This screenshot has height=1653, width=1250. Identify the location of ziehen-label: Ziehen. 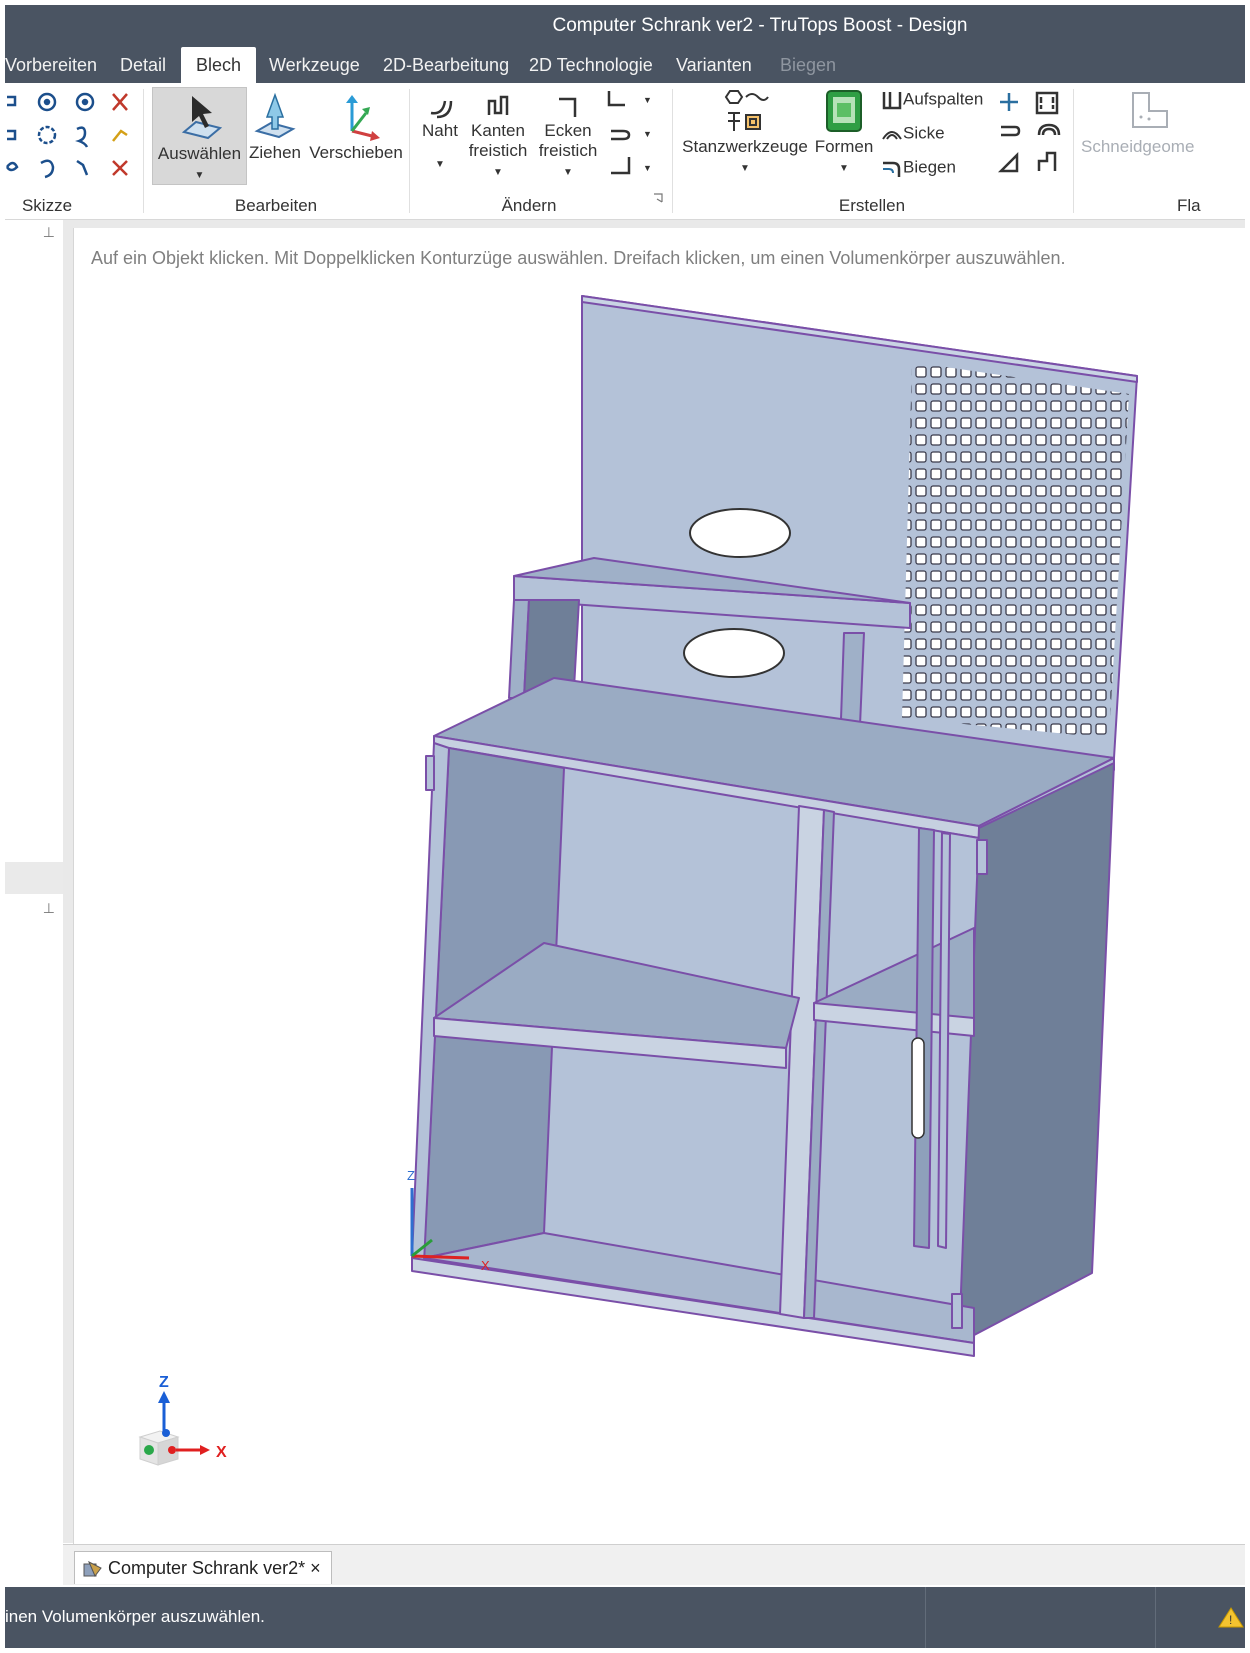
(275, 152).